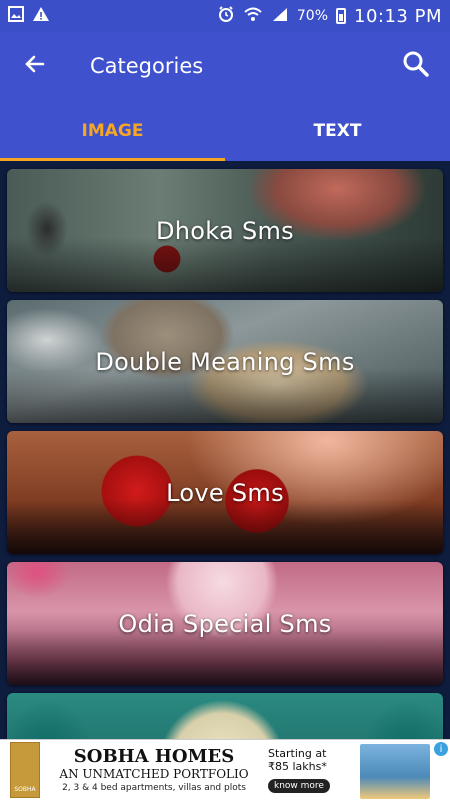 The width and height of the screenshot is (450, 800). I want to click on tab-image: IMAGE, so click(112, 130).